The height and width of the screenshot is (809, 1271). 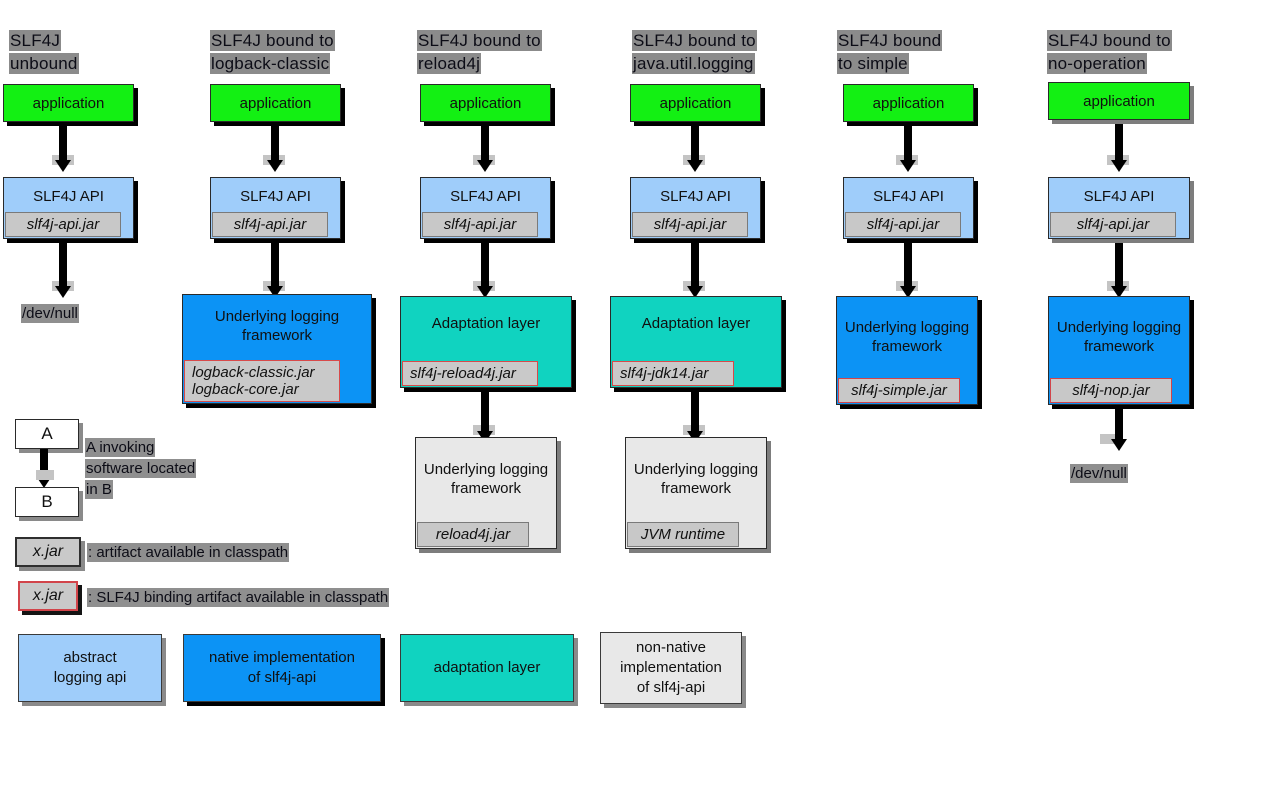 I want to click on legend-box-a: A, so click(x=47, y=434).